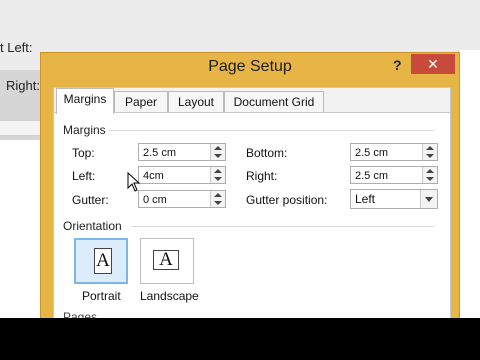  I want to click on tab-bar: Margins Paper Layout Document Grid, so click(252, 101).